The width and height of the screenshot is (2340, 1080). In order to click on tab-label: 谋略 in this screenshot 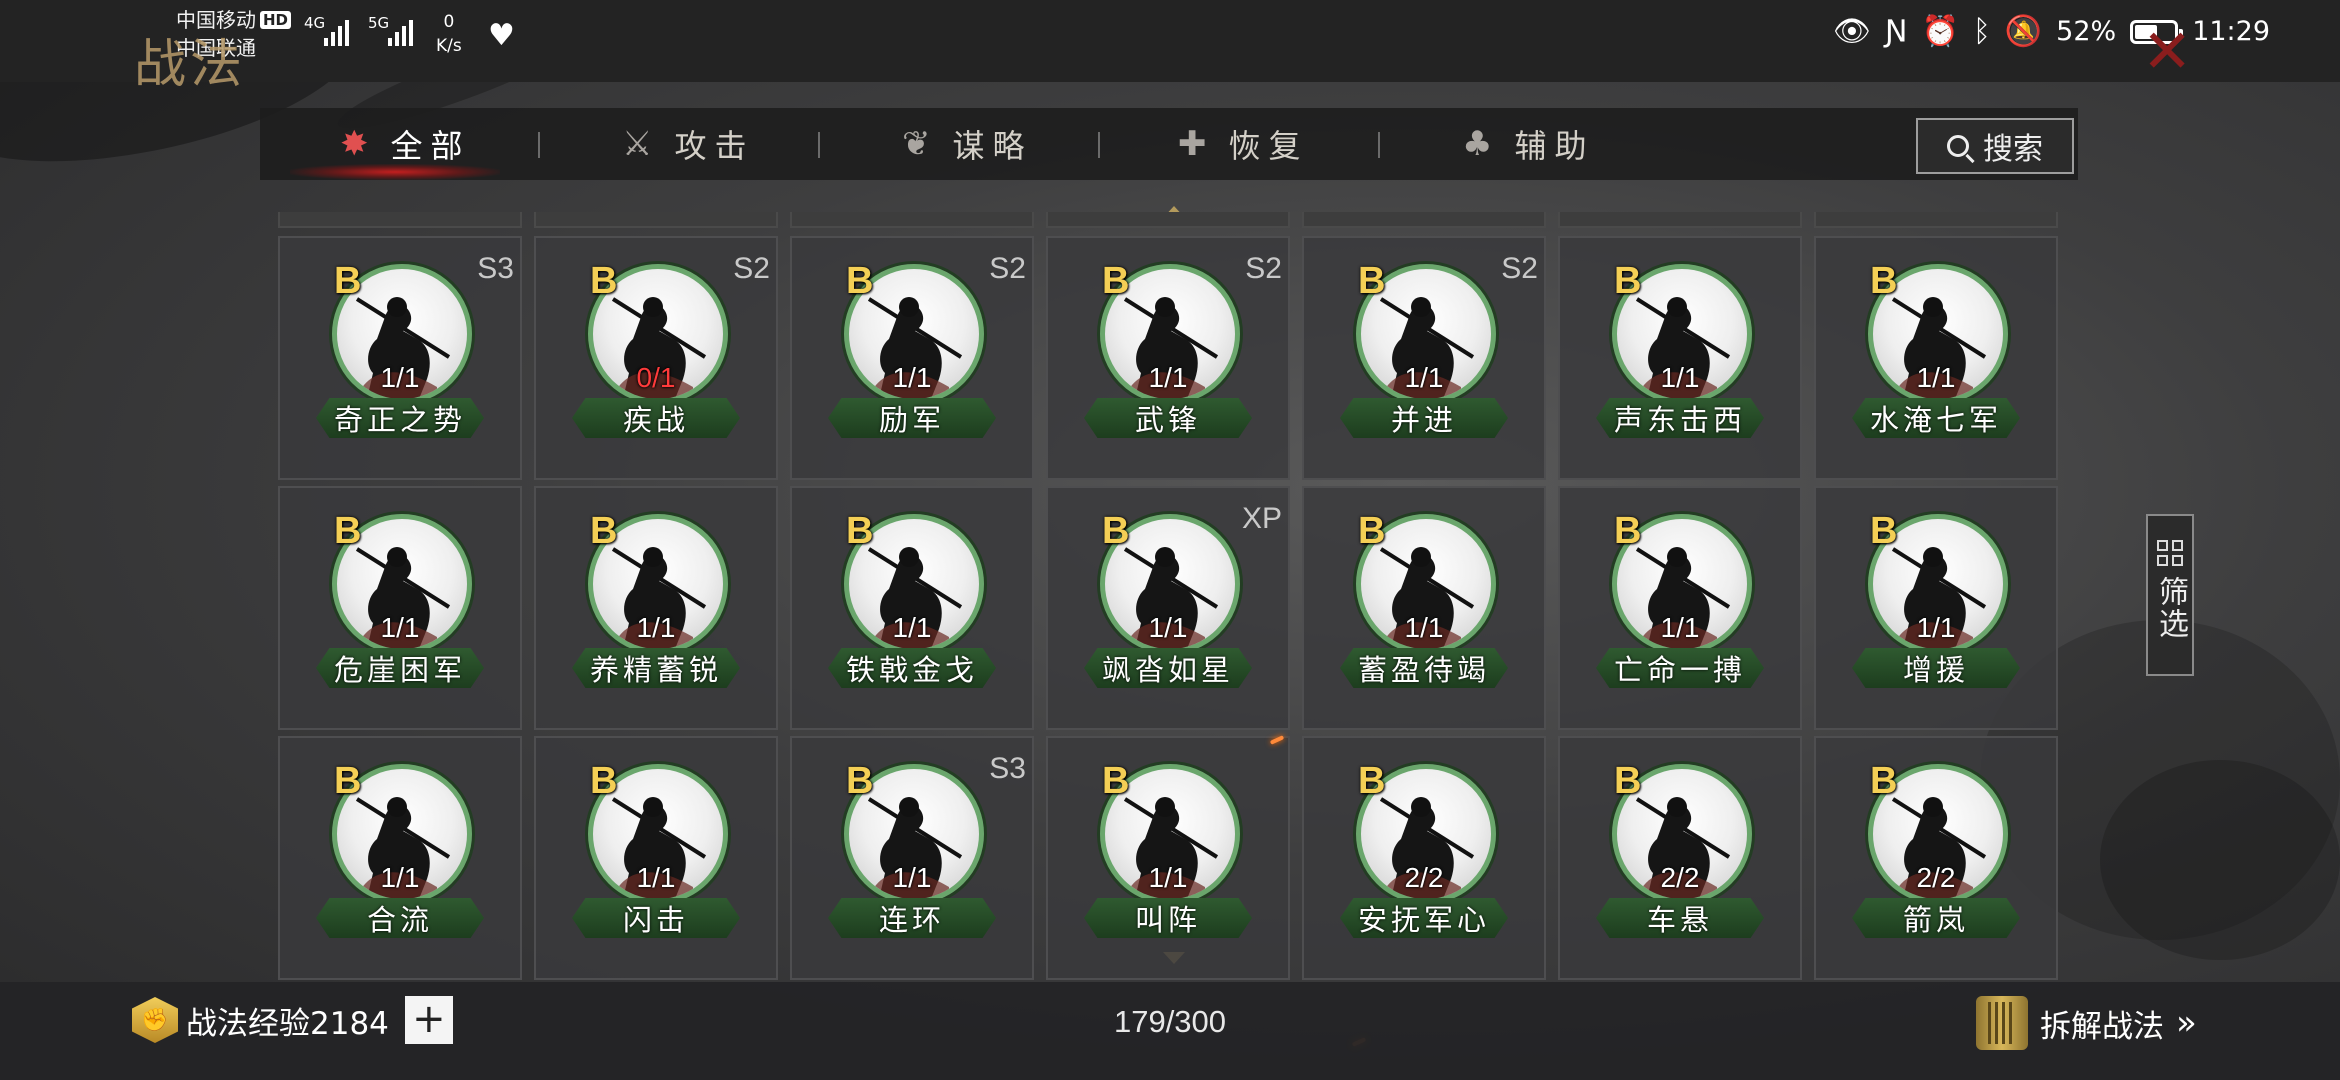, I will do `click(992, 146)`.